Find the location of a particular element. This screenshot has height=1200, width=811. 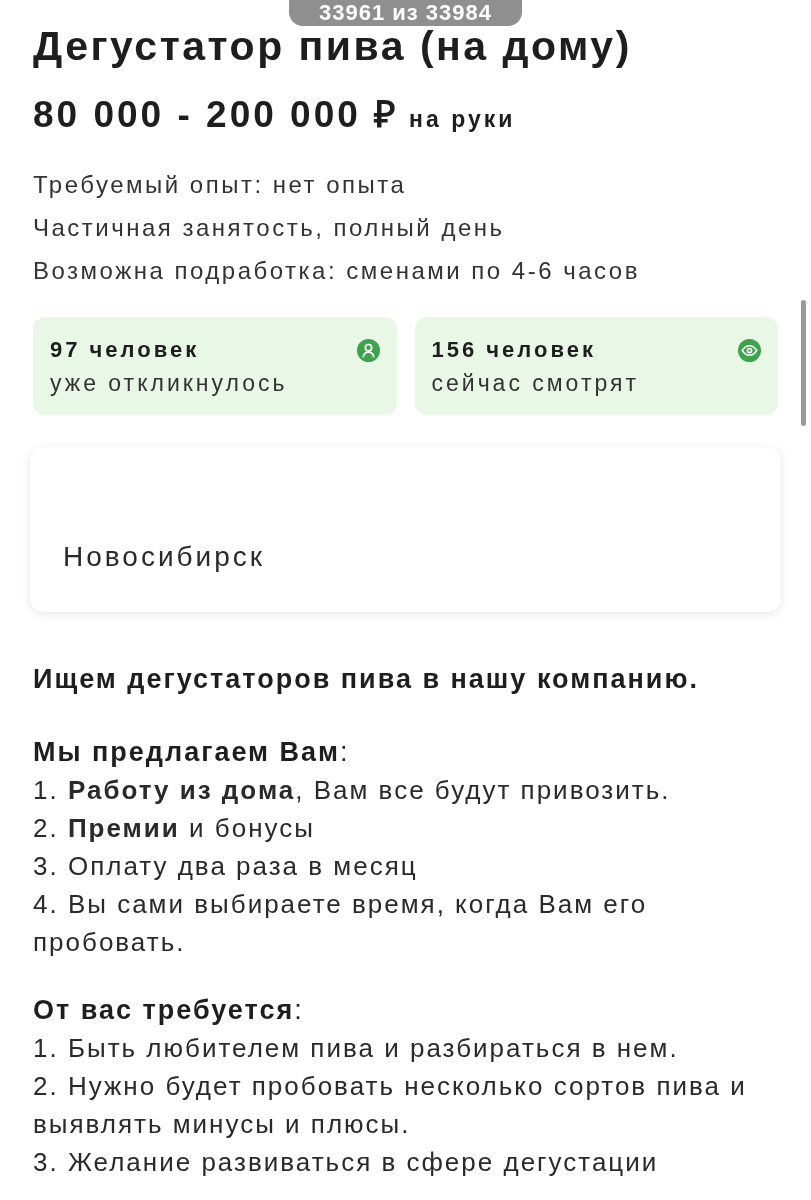

list-item-text: 2. Нужно будет пробовать несколько сортов пива и выявлять минусы и плюсы. is located at coordinates (390, 1105).